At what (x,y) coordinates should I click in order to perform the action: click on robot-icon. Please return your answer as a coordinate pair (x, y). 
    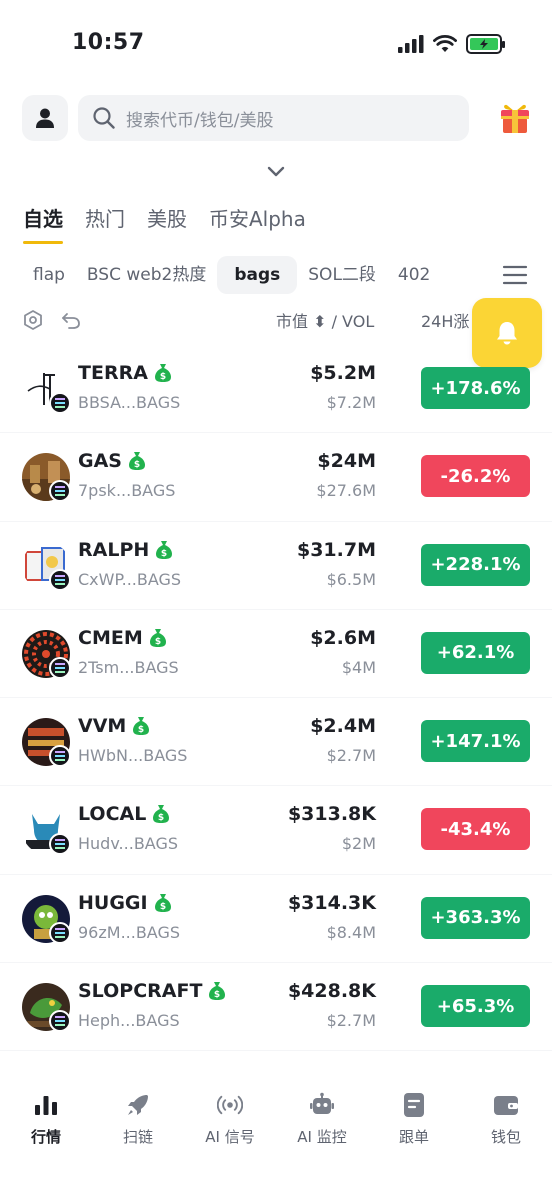
    Looking at the image, I should click on (322, 1105).